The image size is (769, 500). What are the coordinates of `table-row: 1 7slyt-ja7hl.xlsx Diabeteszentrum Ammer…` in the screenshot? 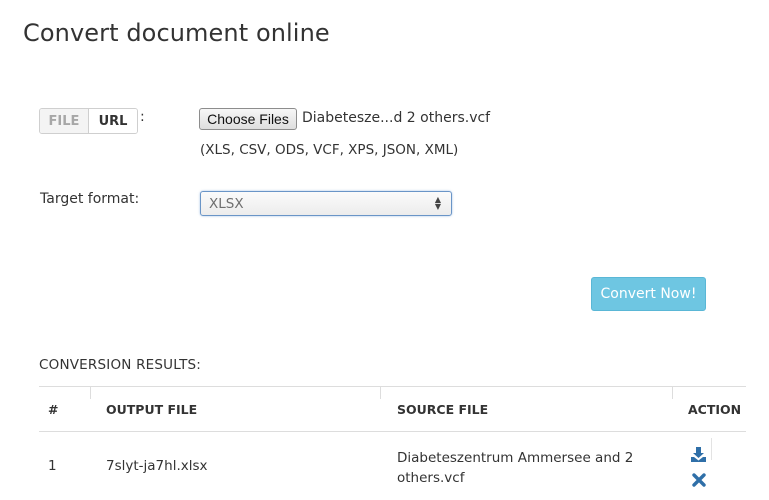 It's located at (392, 466).